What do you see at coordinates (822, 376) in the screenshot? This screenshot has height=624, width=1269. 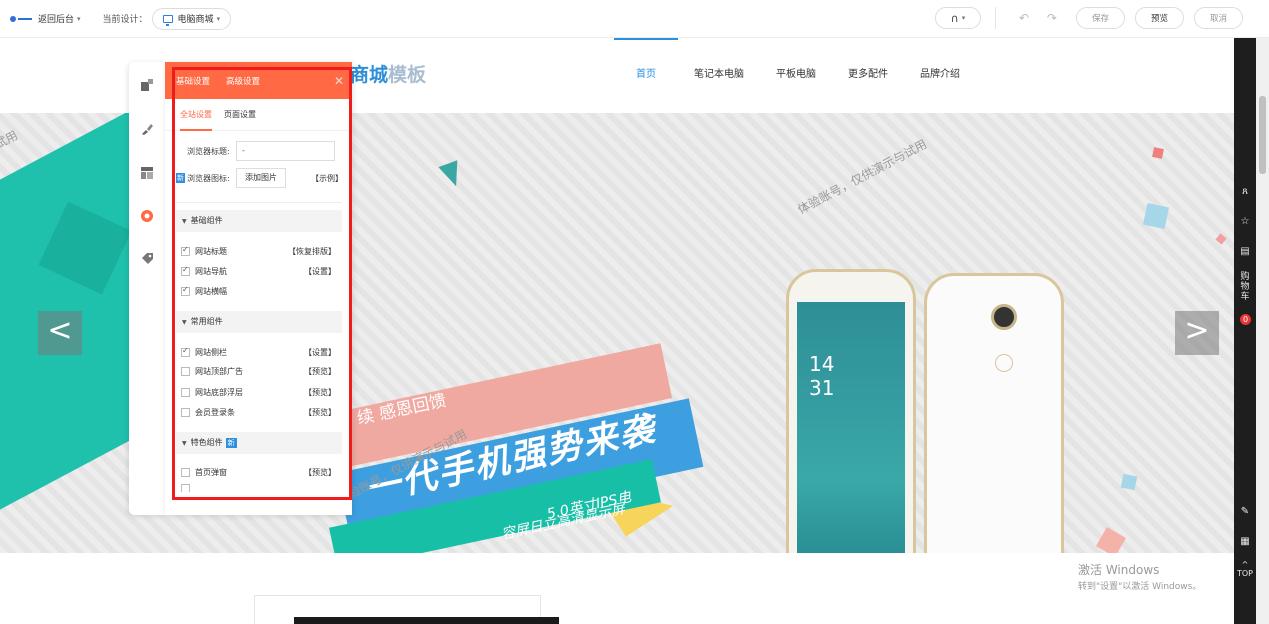 I see `phone-clock: 14 31` at bounding box center [822, 376].